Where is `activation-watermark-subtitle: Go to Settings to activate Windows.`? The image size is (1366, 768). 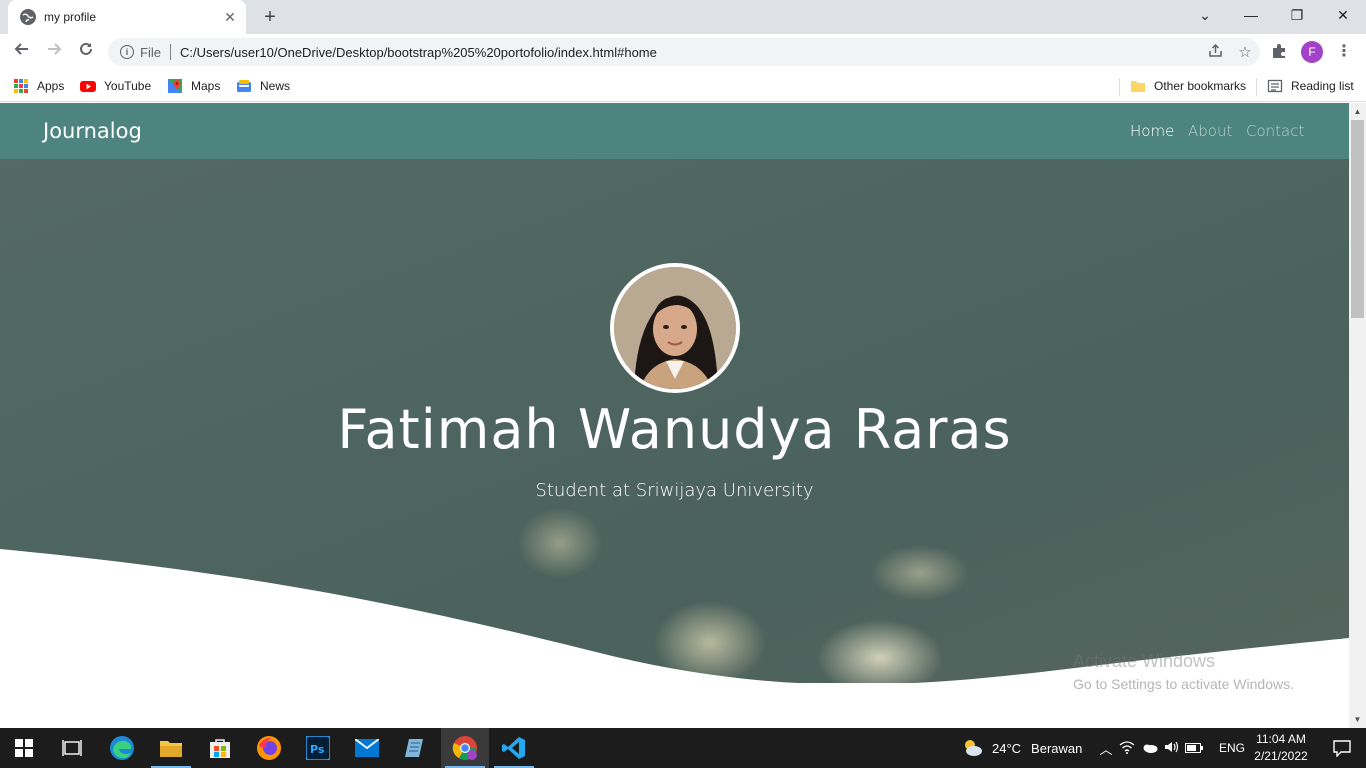
activation-watermark-subtitle: Go to Settings to activate Windows. is located at coordinates (1183, 684).